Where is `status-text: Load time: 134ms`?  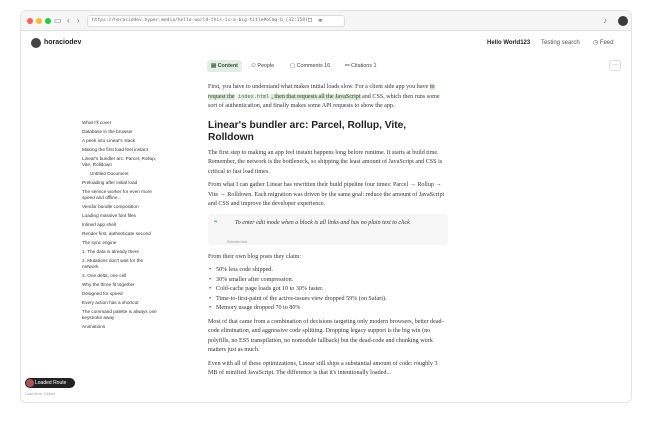
status-text: Load time: 134ms is located at coordinates (40, 394).